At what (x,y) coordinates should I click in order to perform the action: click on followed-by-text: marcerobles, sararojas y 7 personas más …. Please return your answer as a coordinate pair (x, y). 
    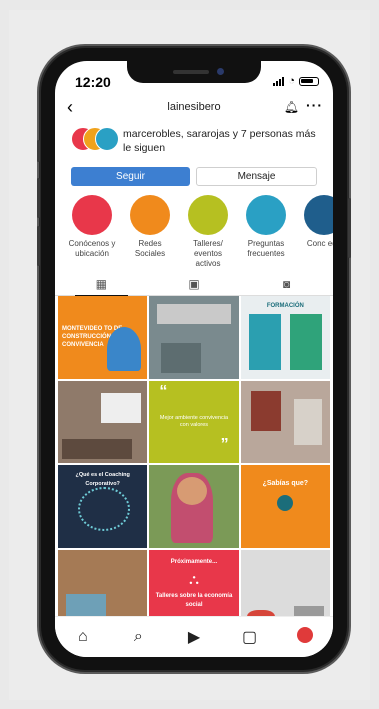
    Looking at the image, I should click on (219, 141).